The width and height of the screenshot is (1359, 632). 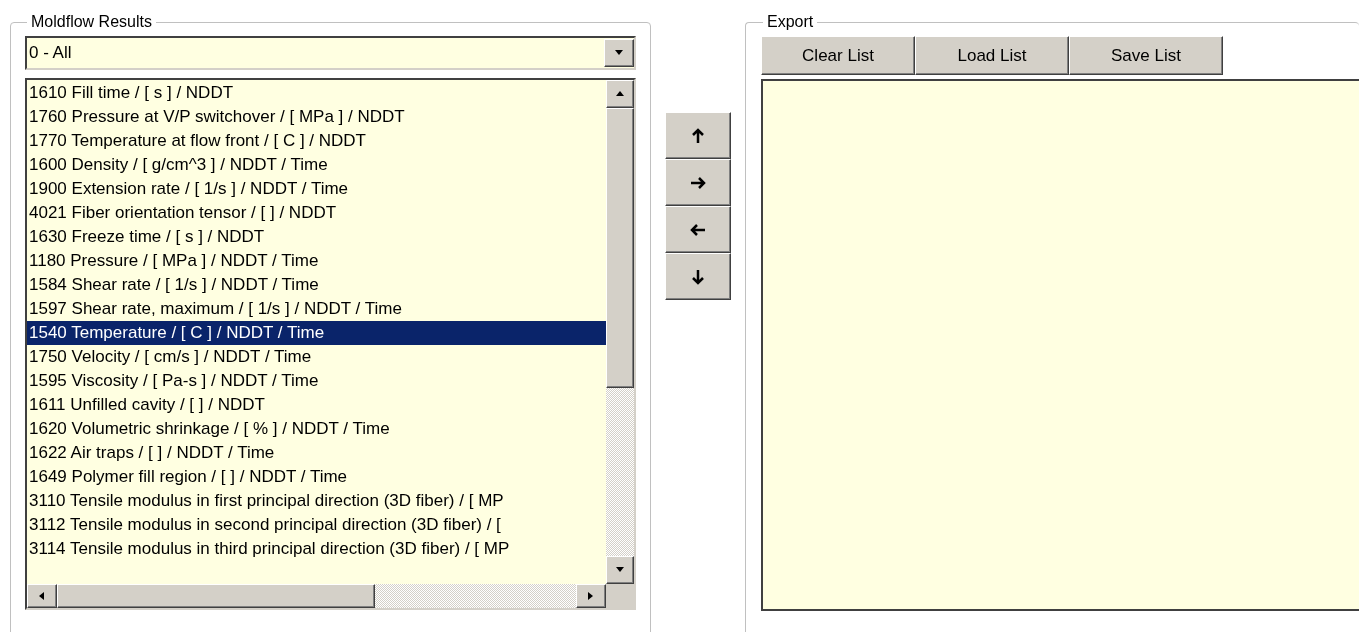 I want to click on result-item: 1760 Pressure at V/P switchover / [ MPa ] / NDDT, so click(x=316, y=117).